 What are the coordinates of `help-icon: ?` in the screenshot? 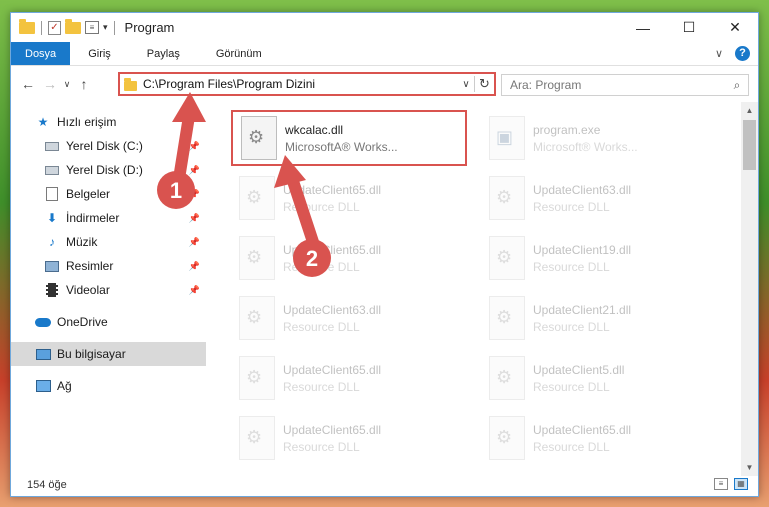 It's located at (742, 53).